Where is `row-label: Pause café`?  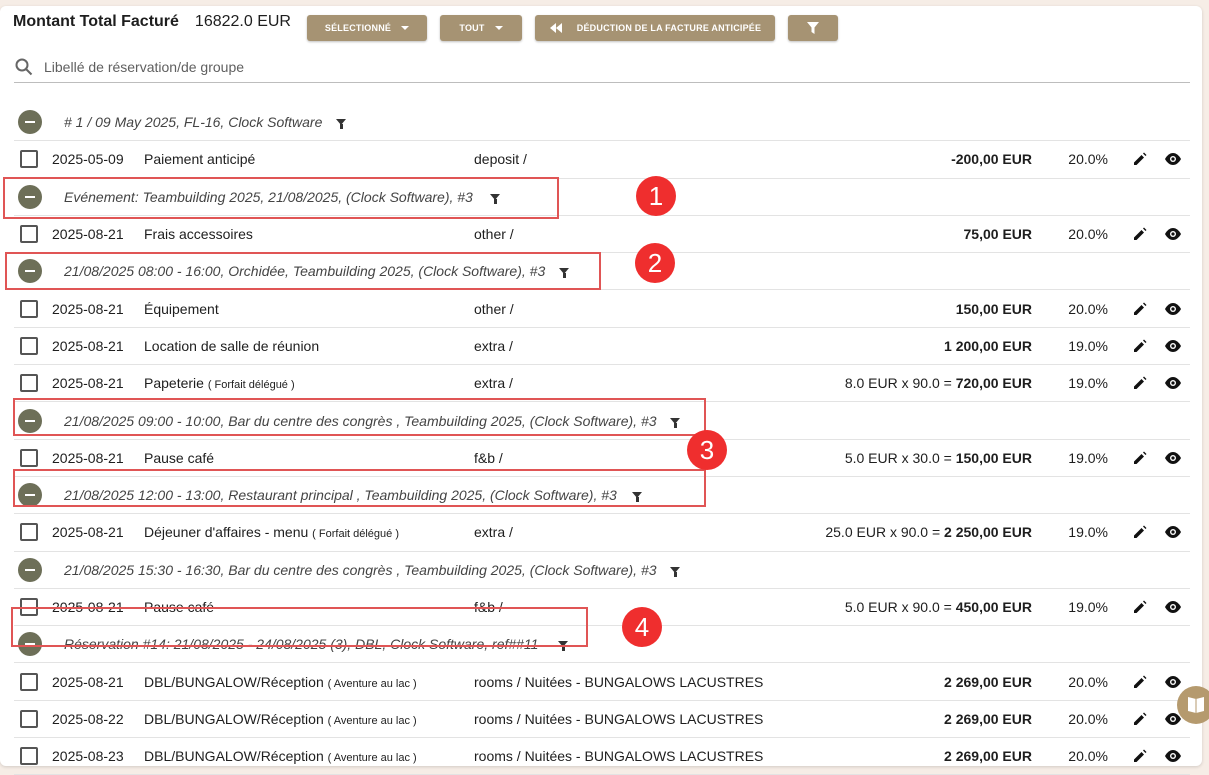 row-label: Pause café is located at coordinates (179, 607).